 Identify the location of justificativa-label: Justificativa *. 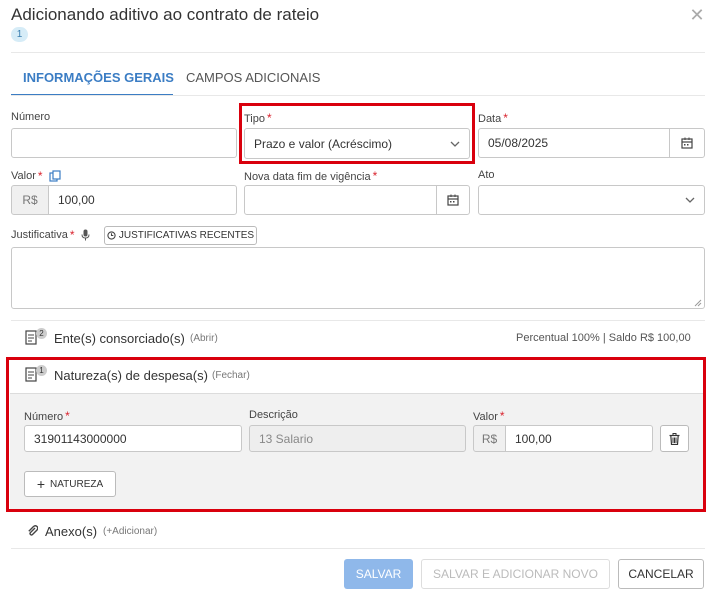
(50, 235).